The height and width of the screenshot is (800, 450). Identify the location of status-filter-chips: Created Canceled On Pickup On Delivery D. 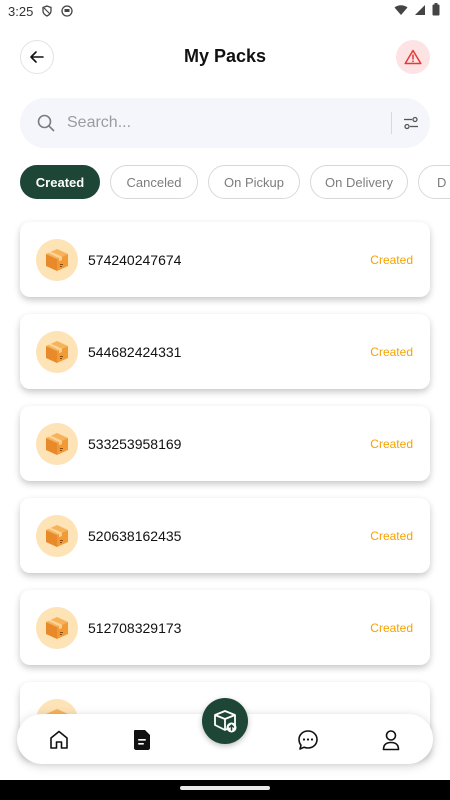
(235, 182).